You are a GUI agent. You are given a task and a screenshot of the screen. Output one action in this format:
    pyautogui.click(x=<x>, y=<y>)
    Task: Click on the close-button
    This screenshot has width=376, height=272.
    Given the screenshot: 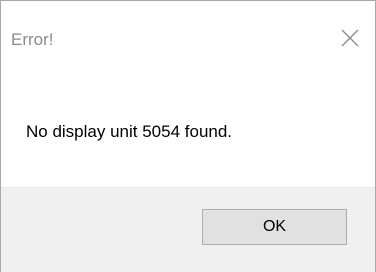 What is the action you would take?
    pyautogui.click(x=351, y=38)
    